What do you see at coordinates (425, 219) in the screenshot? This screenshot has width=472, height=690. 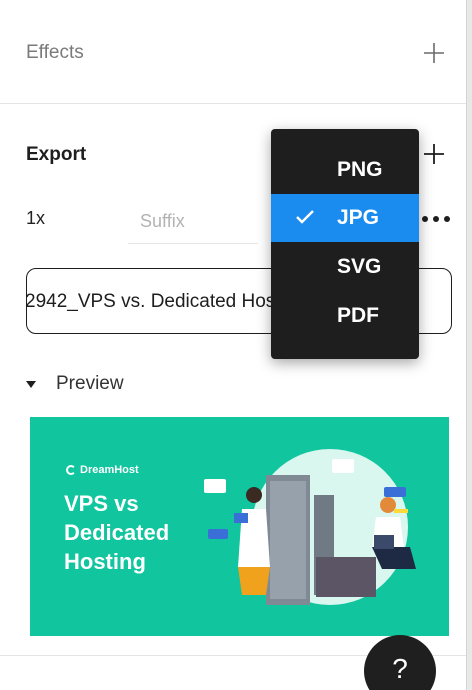 I see `more-icon` at bounding box center [425, 219].